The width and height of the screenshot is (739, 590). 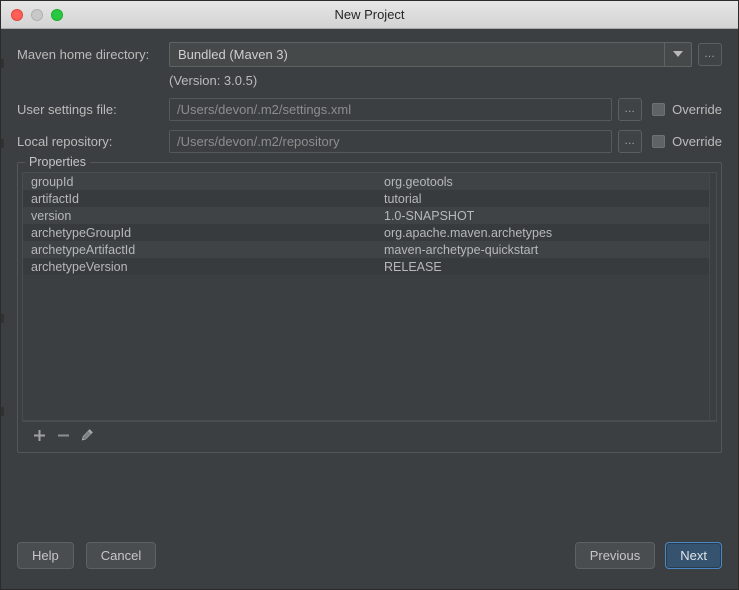 I want to click on maven-home-combobox: Bundled (Maven 3), so click(x=430, y=54).